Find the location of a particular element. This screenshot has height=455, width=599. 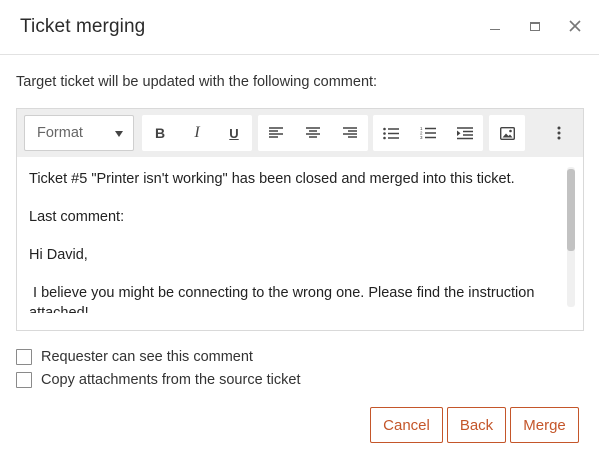

list-group: 123 is located at coordinates (428, 133).